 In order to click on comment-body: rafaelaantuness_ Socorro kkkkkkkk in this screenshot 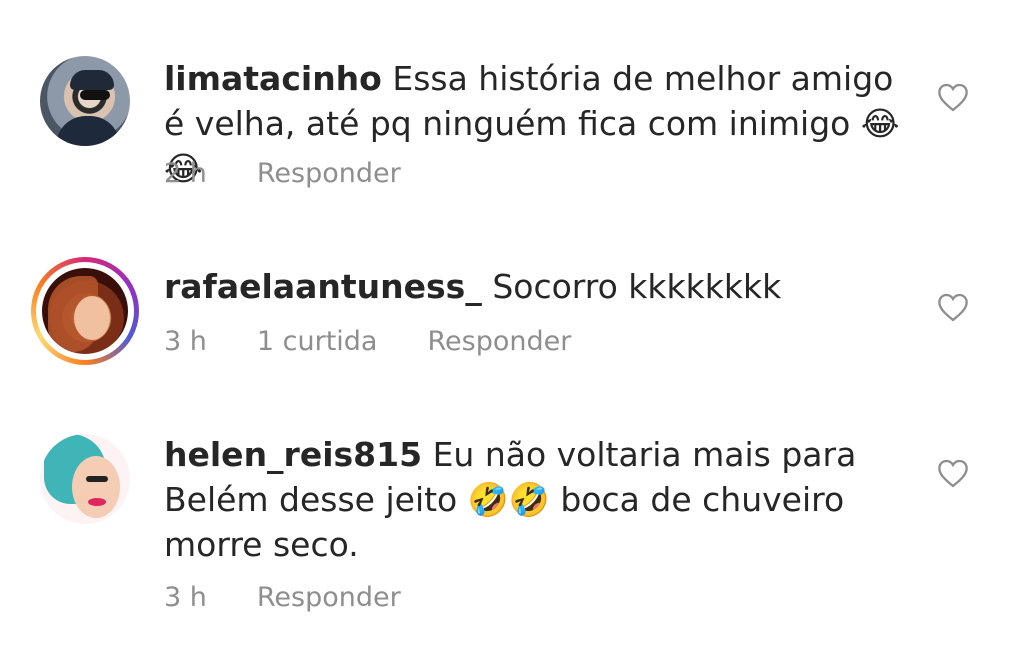, I will do `click(534, 286)`.